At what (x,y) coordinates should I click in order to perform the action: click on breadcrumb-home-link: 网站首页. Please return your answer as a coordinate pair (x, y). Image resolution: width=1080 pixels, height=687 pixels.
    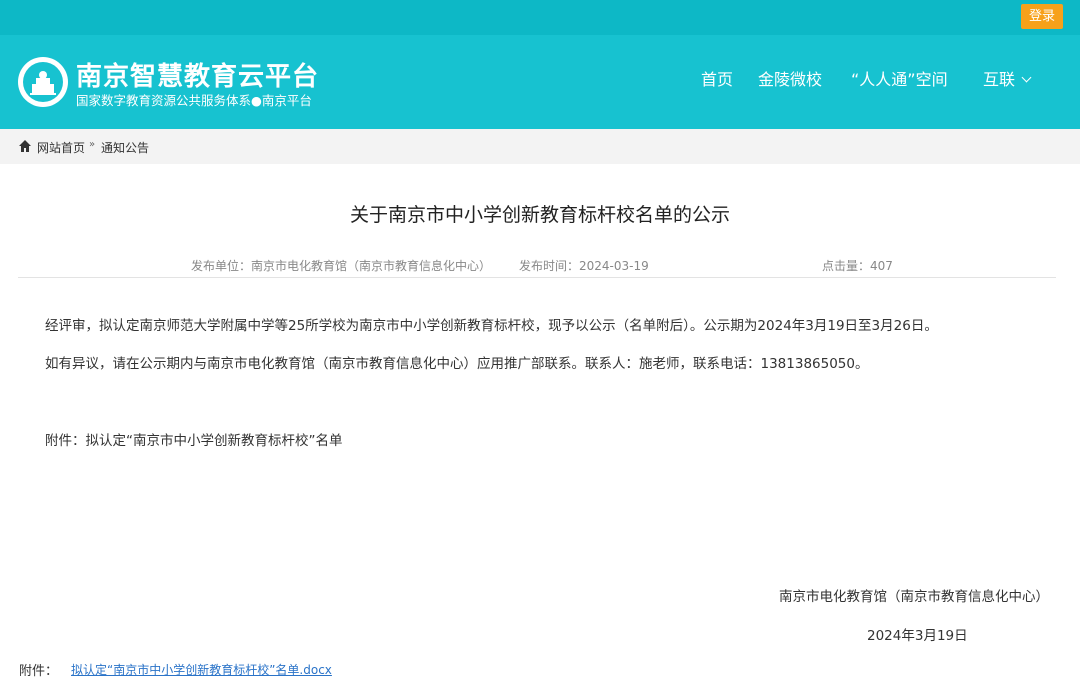
    Looking at the image, I should click on (61, 147).